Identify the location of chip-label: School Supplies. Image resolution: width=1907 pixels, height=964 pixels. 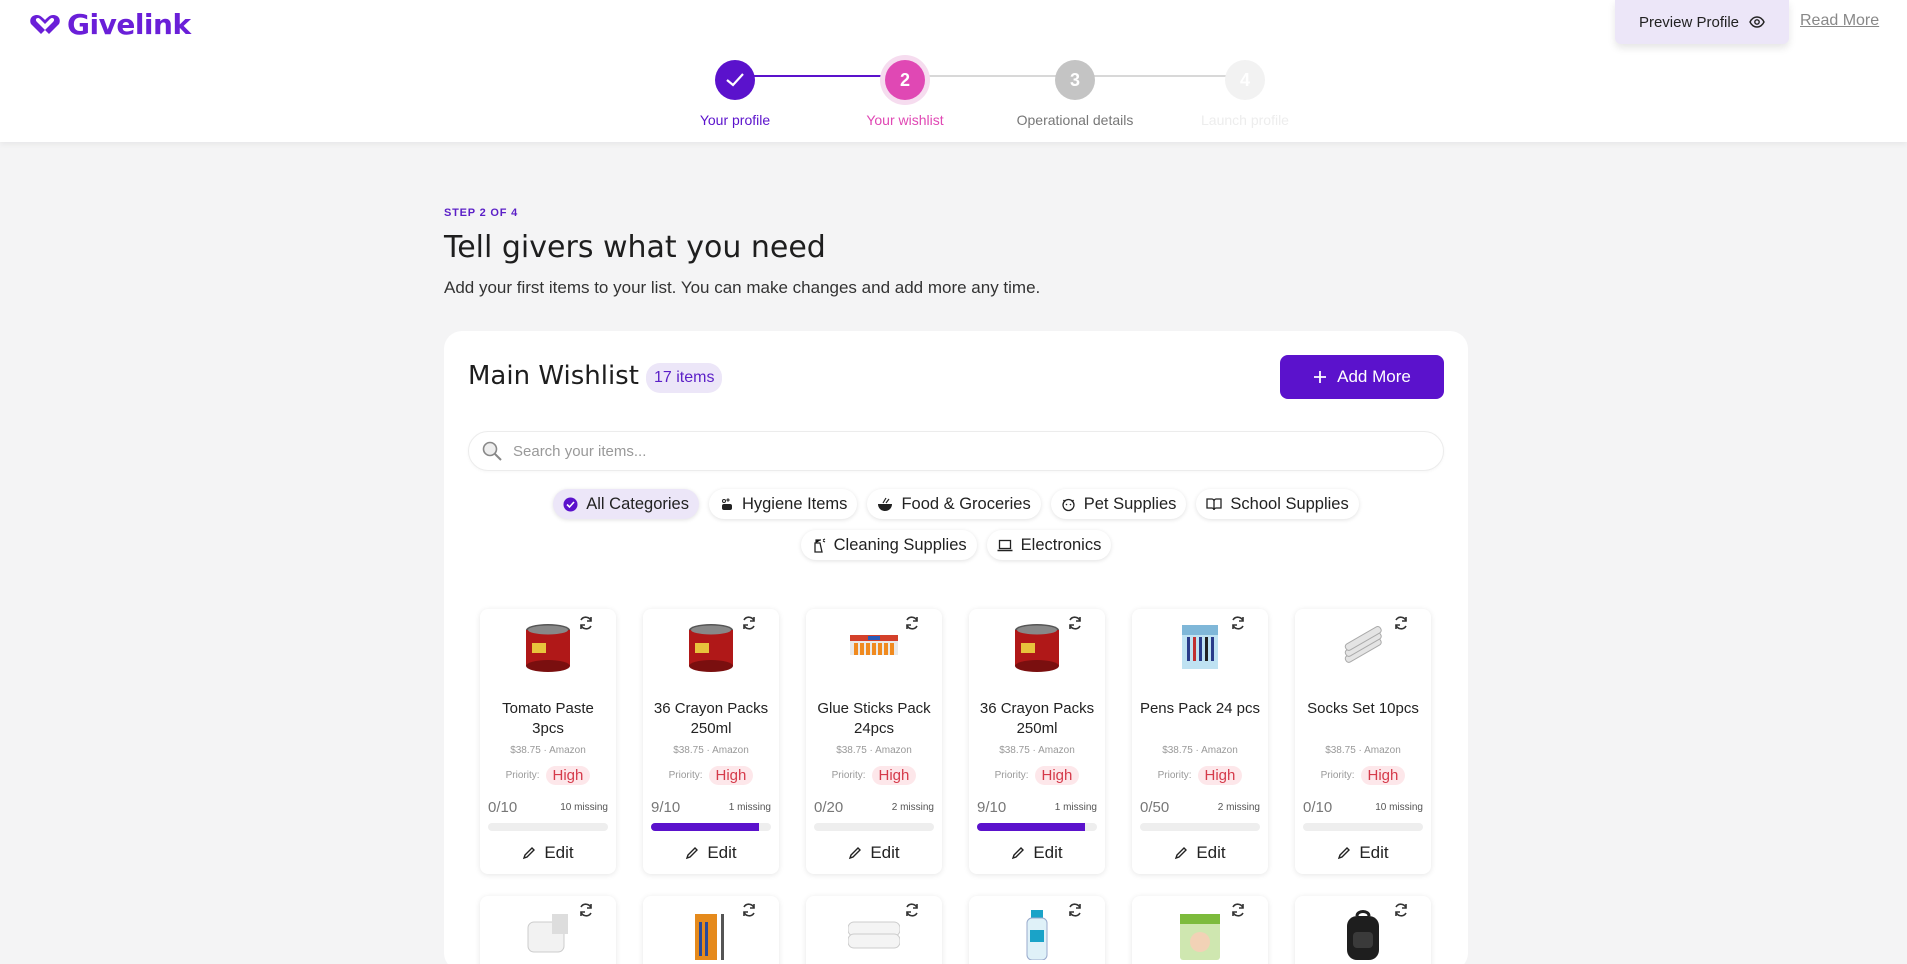
(1289, 503).